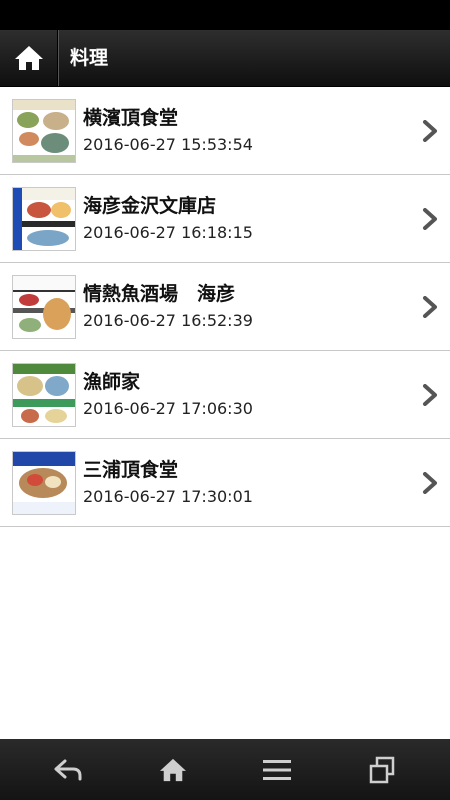 This screenshot has width=450, height=800. What do you see at coordinates (89, 58) in the screenshot?
I see `page-title: 料理` at bounding box center [89, 58].